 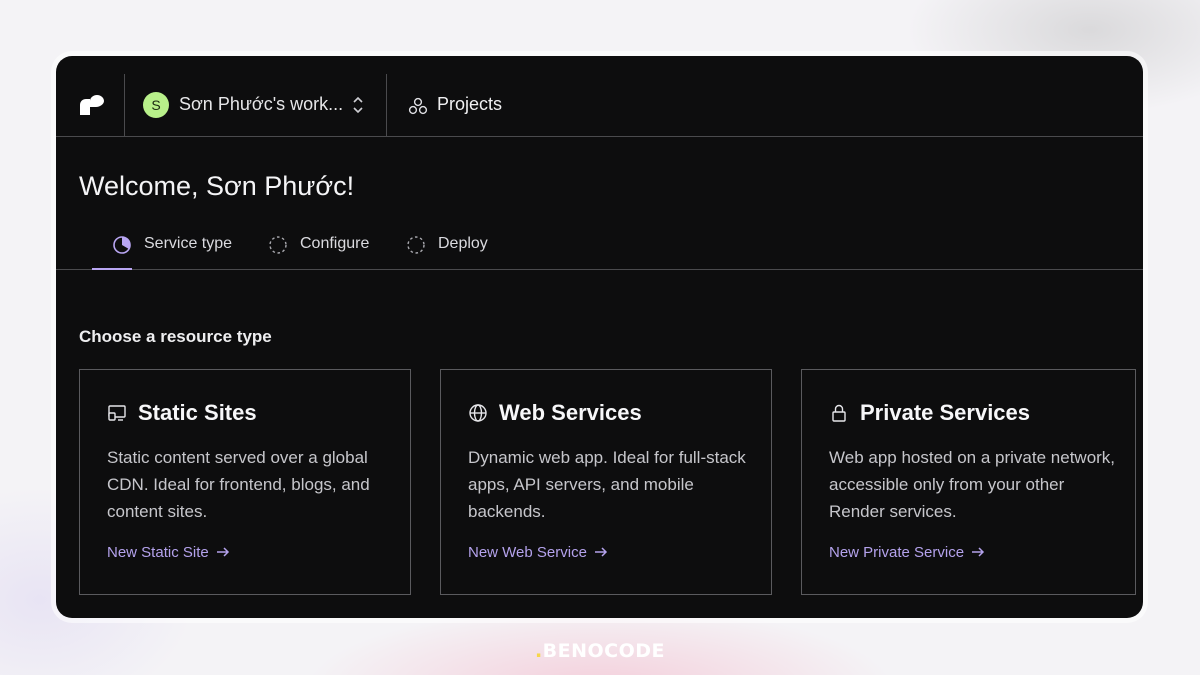 What do you see at coordinates (217, 186) in the screenshot?
I see `page-title: Welcome, Sơn Phước!` at bounding box center [217, 186].